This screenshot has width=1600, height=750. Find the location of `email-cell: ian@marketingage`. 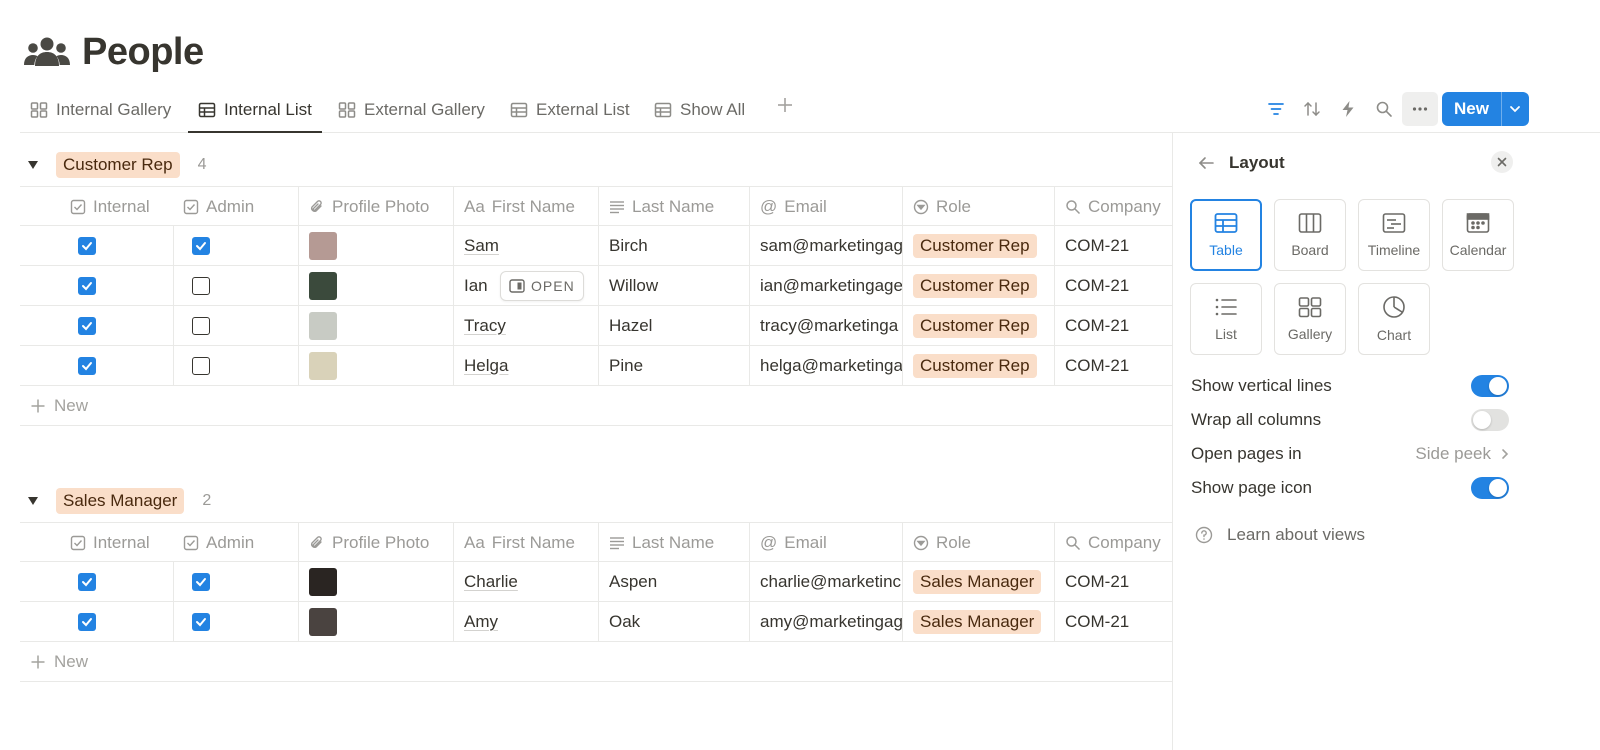

email-cell: ian@marketingage is located at coordinates (825, 286).